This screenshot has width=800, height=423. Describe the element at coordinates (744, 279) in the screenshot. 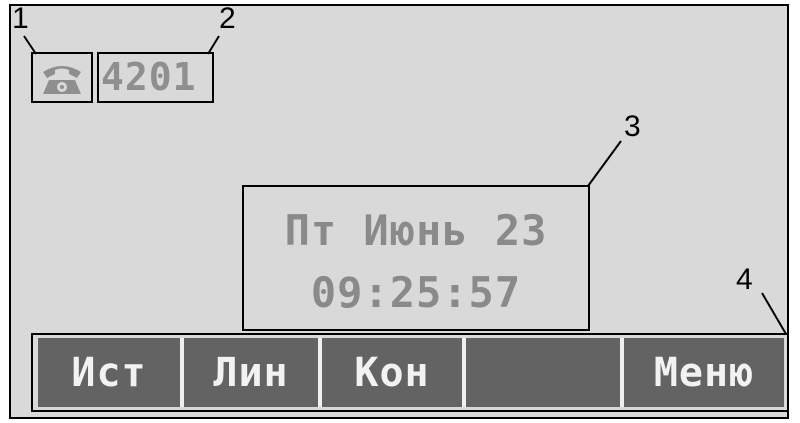

I see `callout-4: 4` at that location.